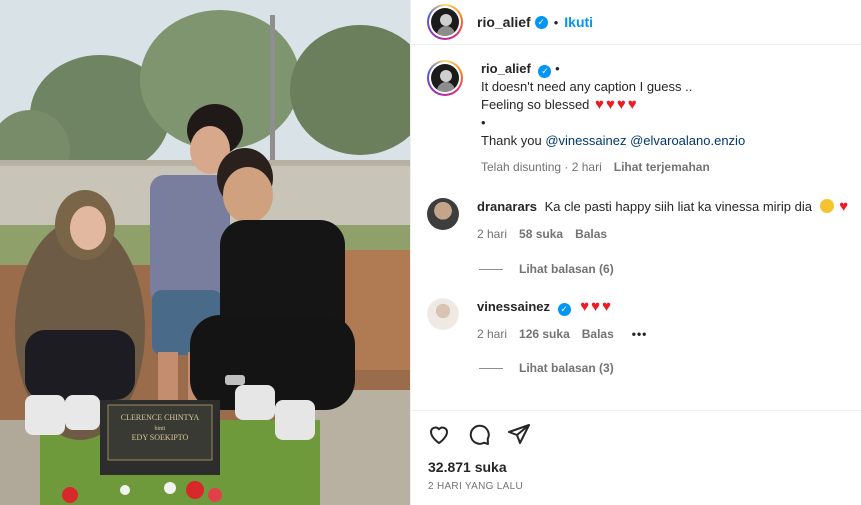 The width and height of the screenshot is (861, 505). What do you see at coordinates (566, 368) in the screenshot?
I see `view-replies-label: Lihat balasan (3)` at bounding box center [566, 368].